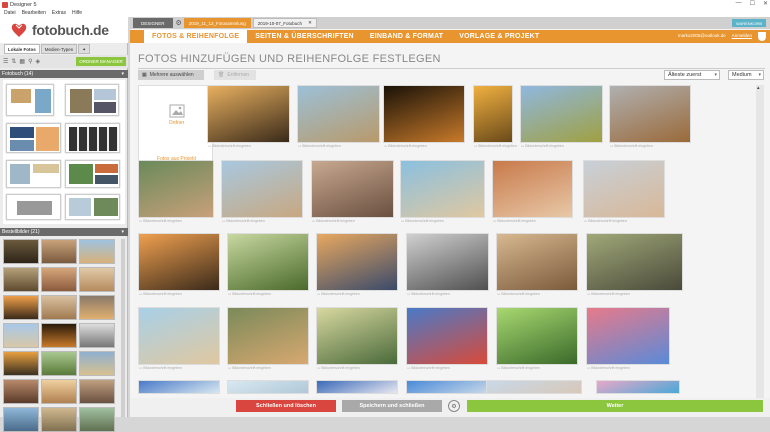 This screenshot has width=770, height=432. I want to click on settings-icon: ⚙, so click(454, 406).